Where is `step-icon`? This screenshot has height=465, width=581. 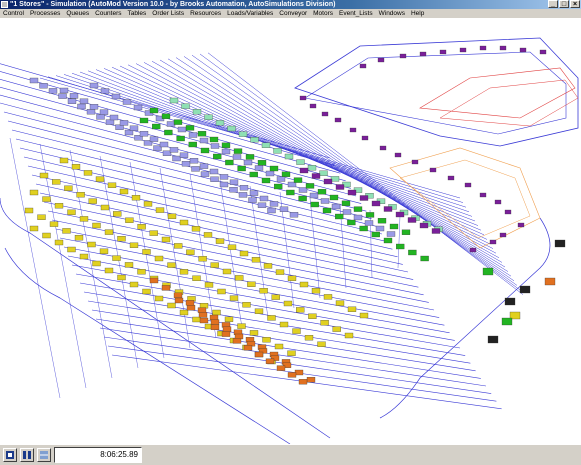
step-icon is located at coordinates (27, 455).